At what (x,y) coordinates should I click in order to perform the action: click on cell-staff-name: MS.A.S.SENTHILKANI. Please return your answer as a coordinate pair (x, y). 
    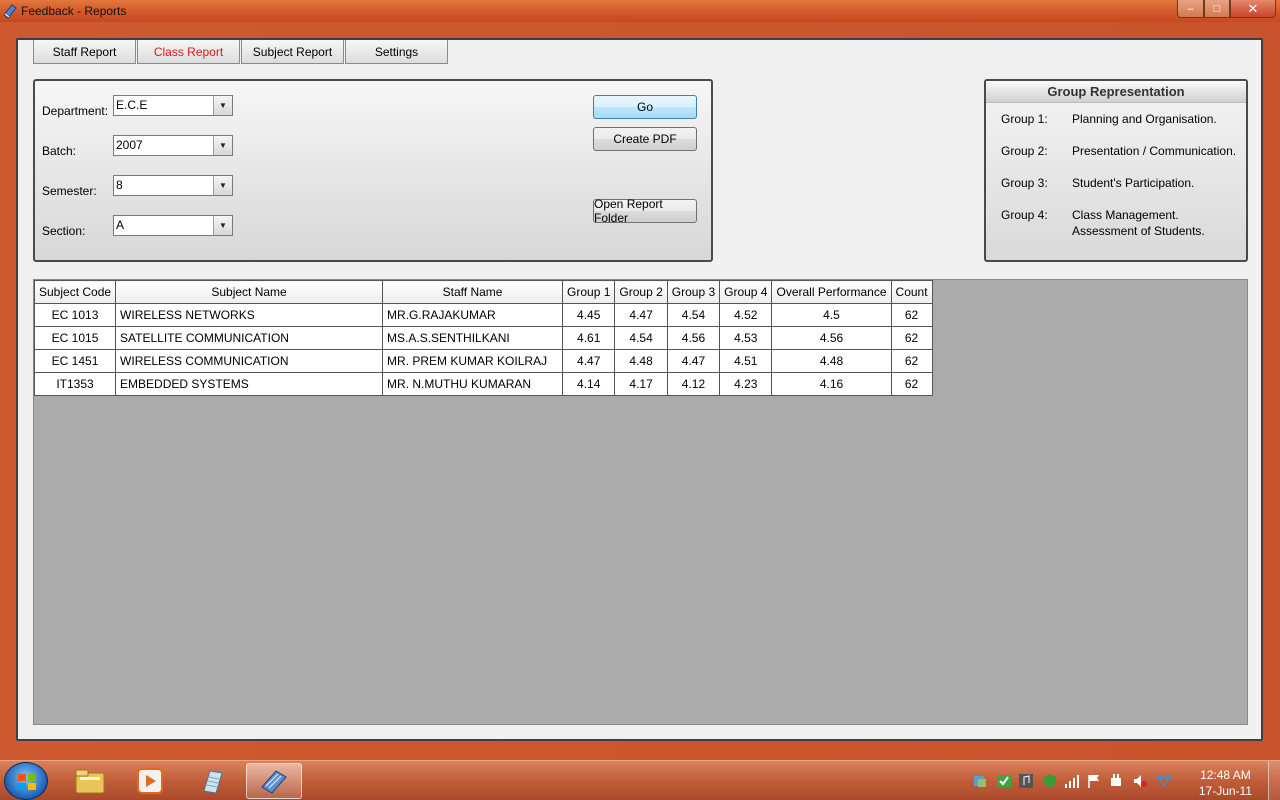
    Looking at the image, I should click on (473, 338).